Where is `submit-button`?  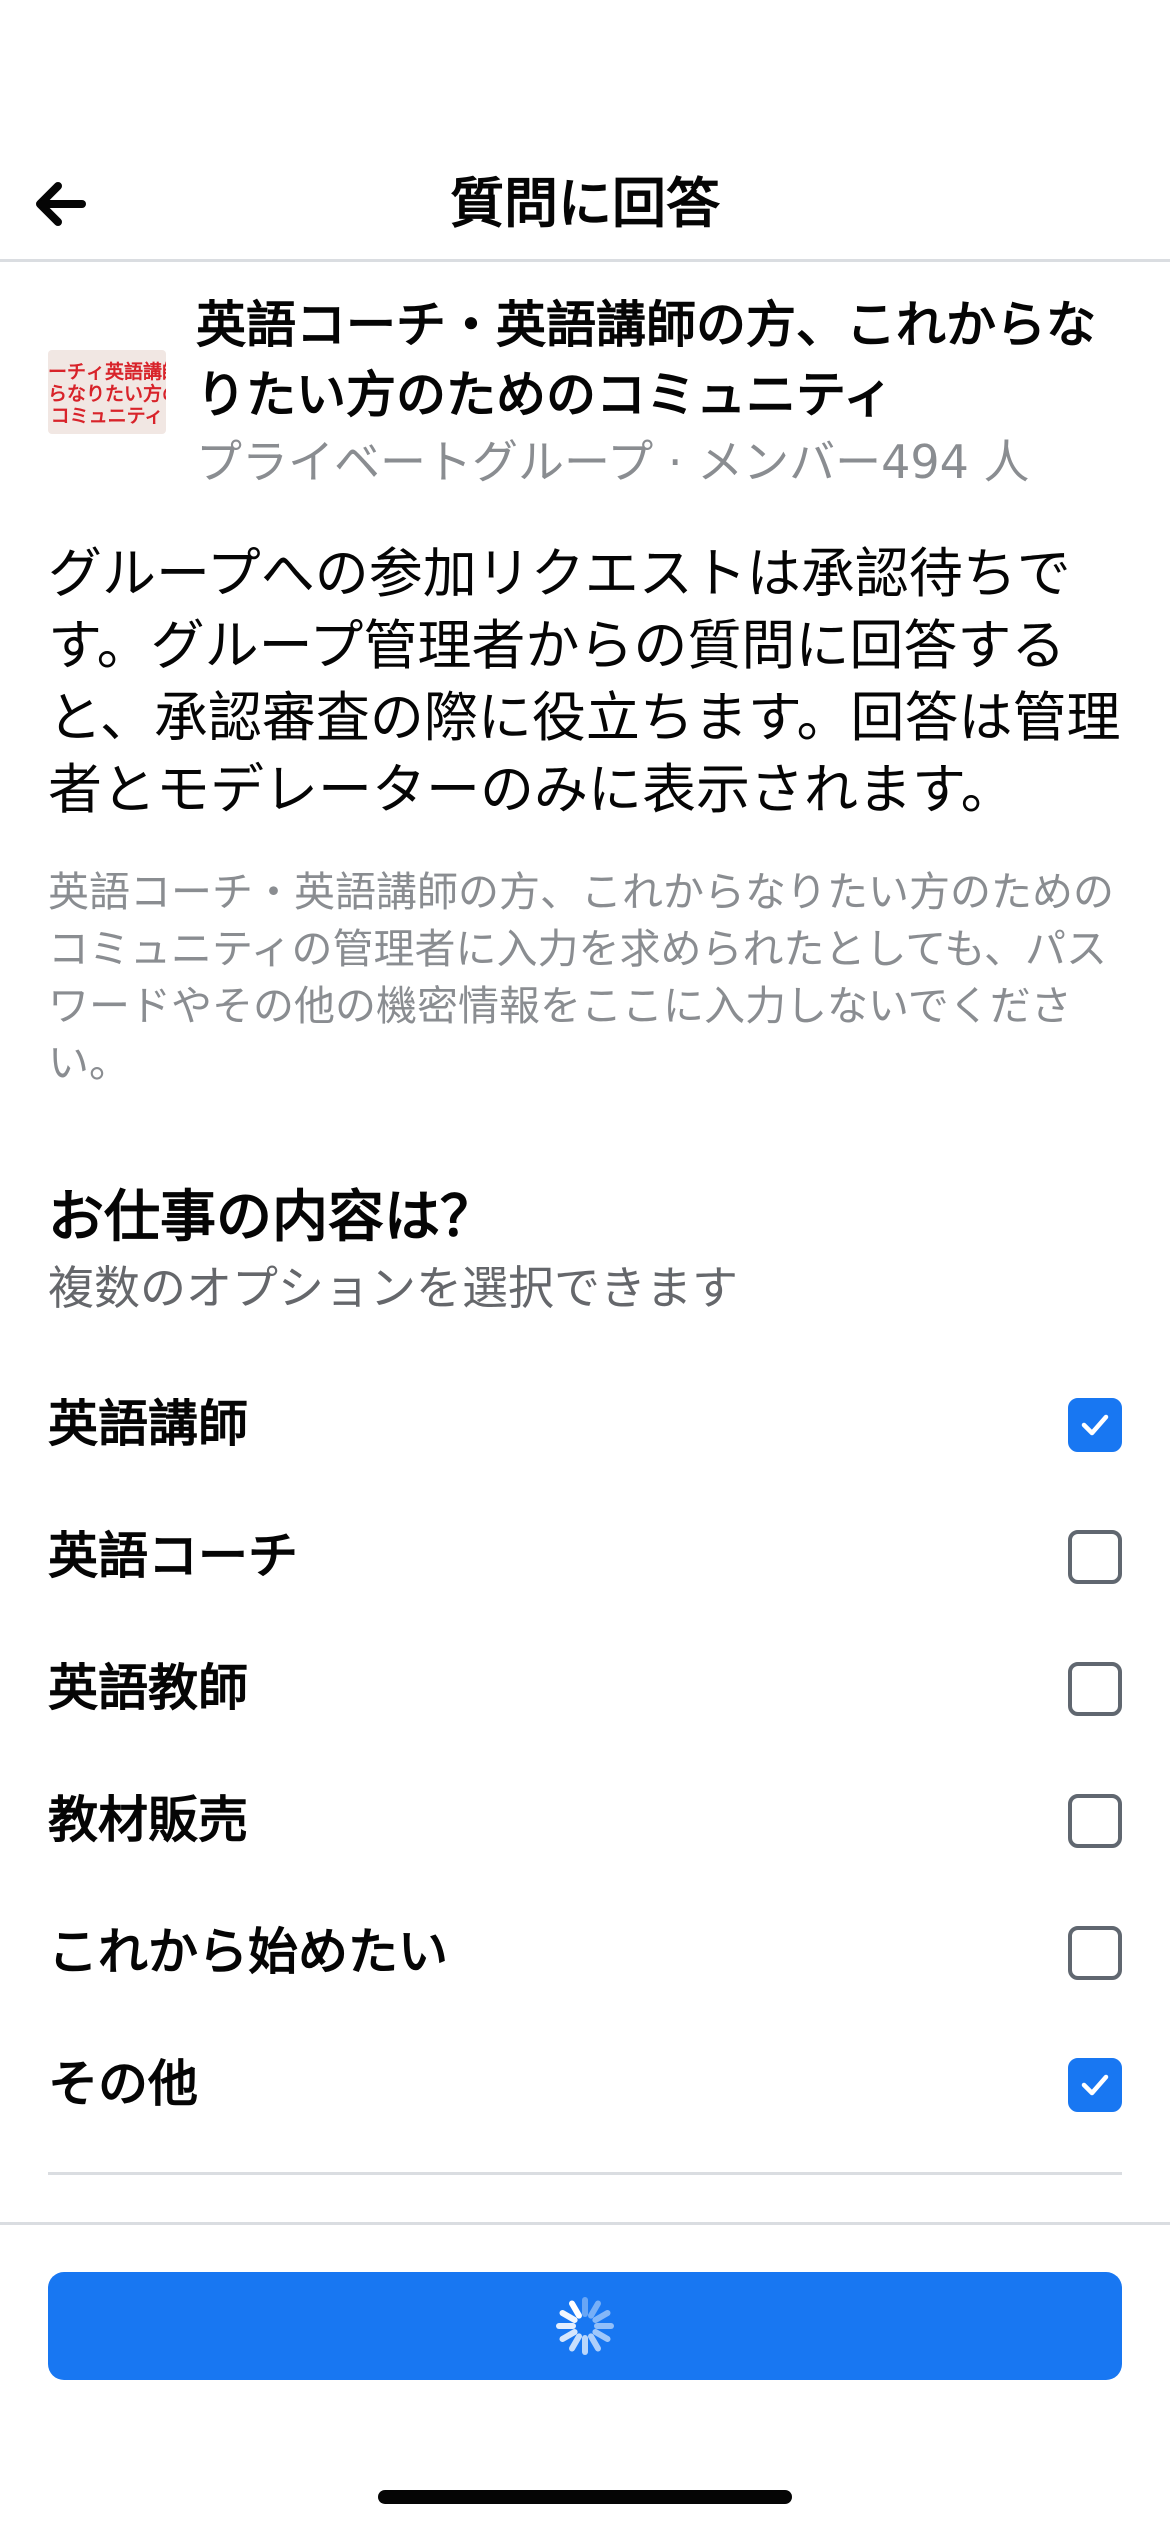
submit-button is located at coordinates (585, 2326).